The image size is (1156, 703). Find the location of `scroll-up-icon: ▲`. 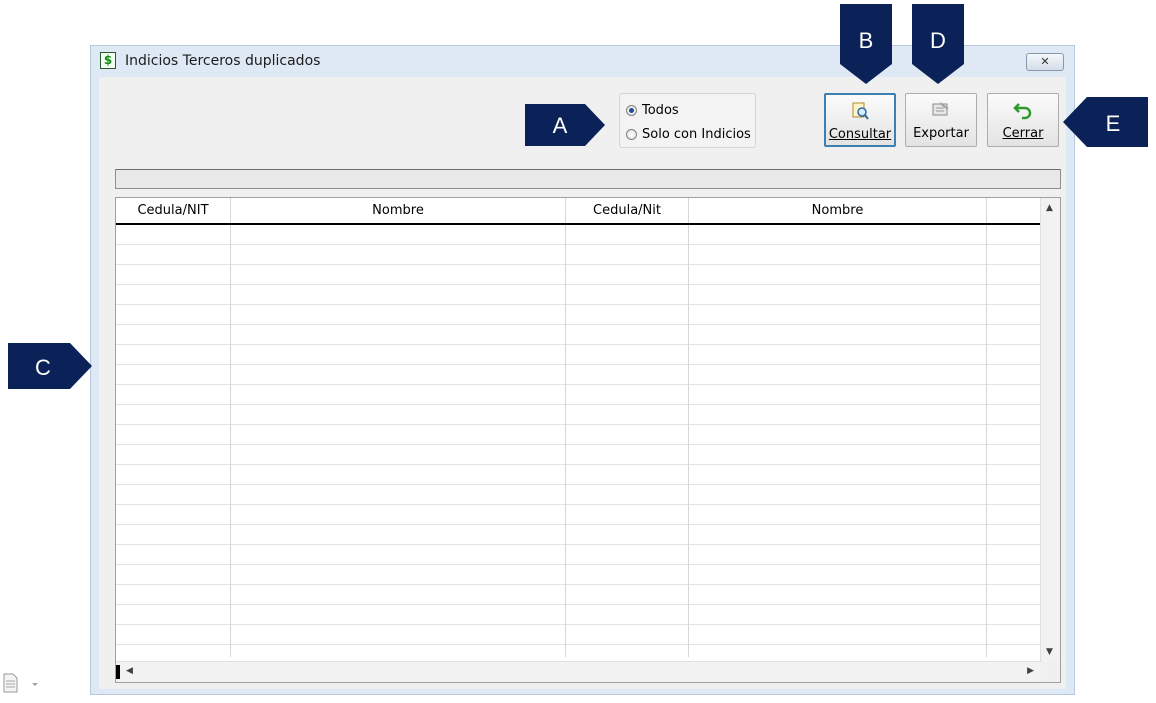

scroll-up-icon: ▲ is located at coordinates (1049, 208).